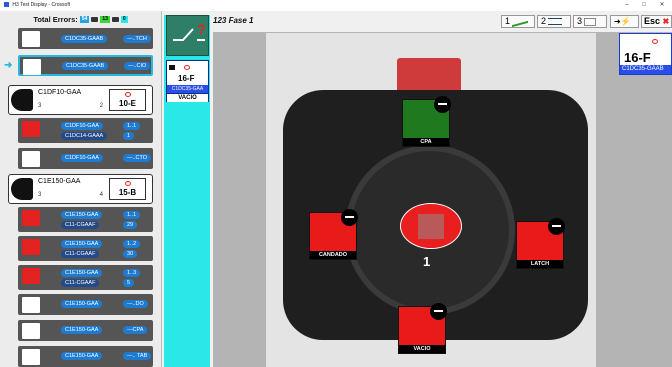  I want to click on wire-icon, so click(520, 21).